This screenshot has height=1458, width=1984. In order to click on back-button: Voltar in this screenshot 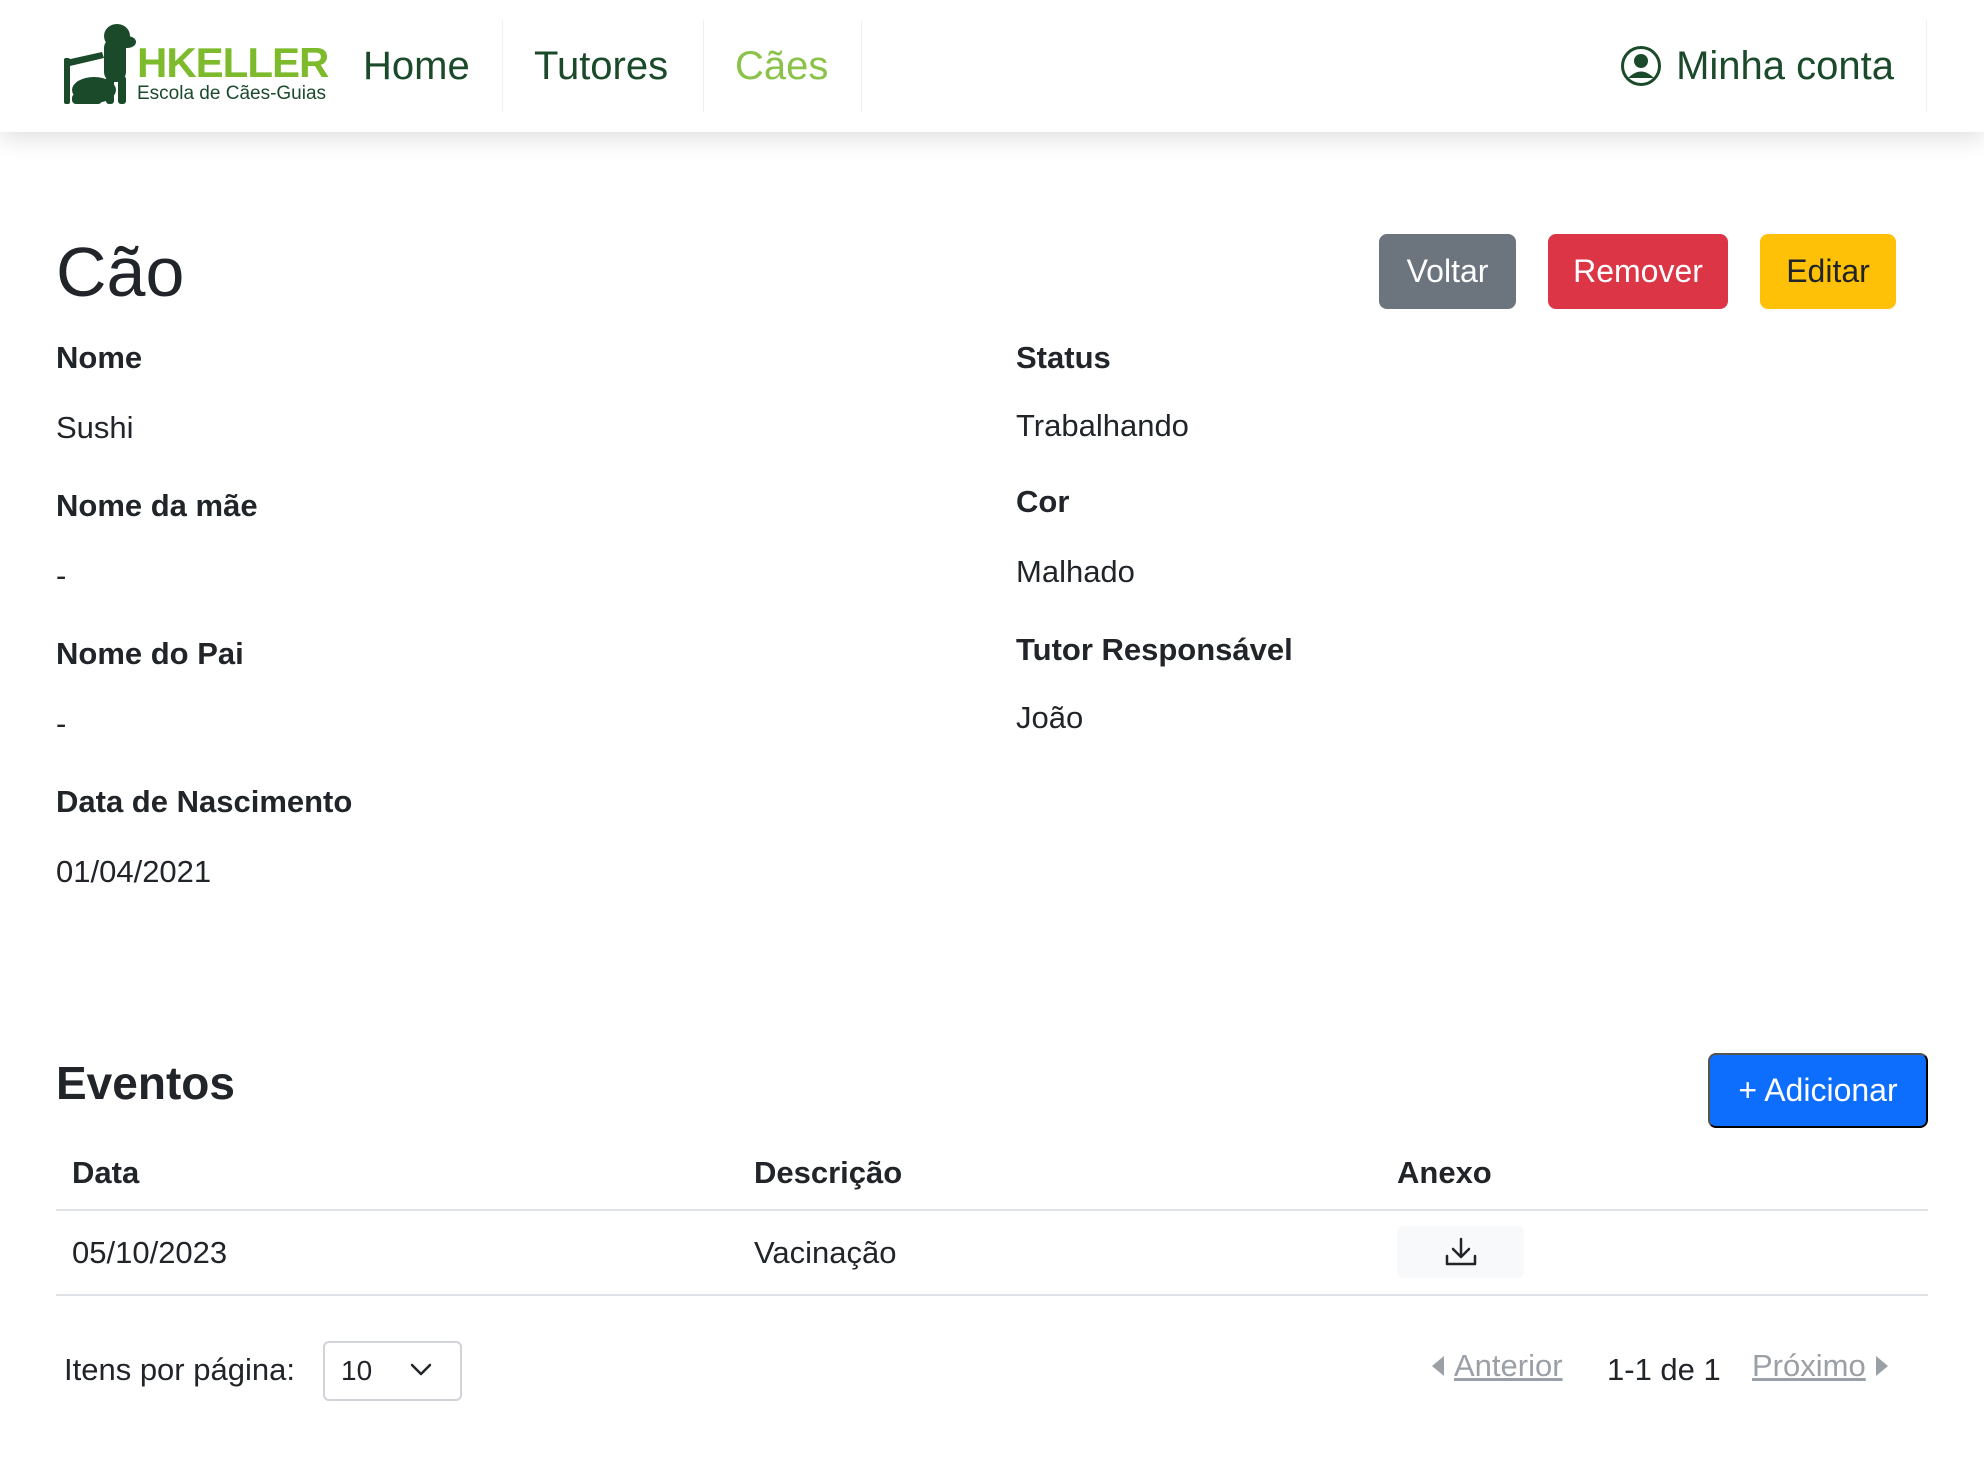, I will do `click(1447, 271)`.